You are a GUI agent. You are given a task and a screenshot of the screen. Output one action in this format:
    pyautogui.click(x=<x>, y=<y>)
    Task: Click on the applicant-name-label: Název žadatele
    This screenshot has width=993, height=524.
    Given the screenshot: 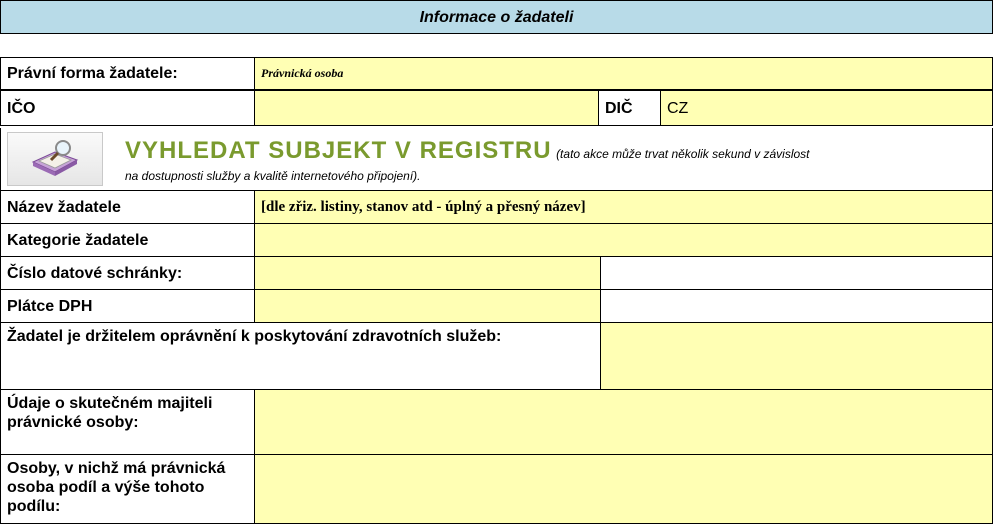 What is the action you would take?
    pyautogui.click(x=127, y=207)
    